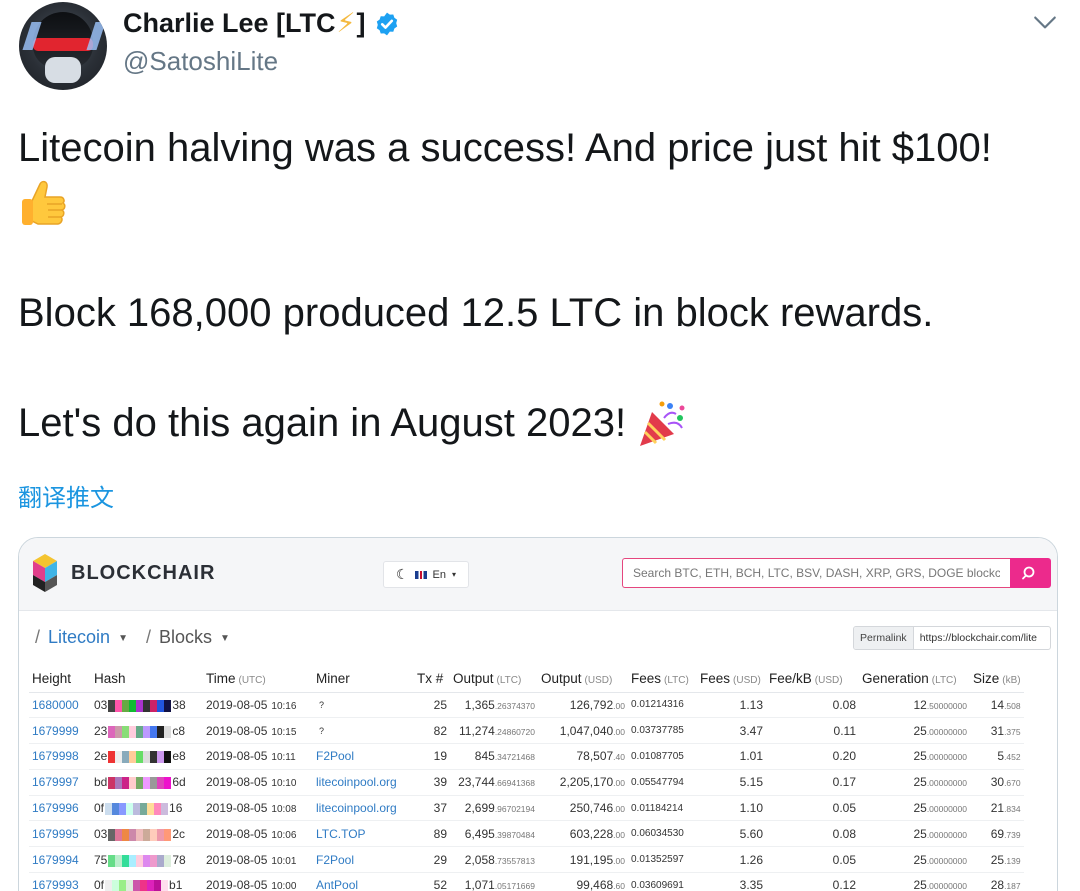 This screenshot has height=891, width=1080. I want to click on column-header: Generation (LTC), so click(914, 679).